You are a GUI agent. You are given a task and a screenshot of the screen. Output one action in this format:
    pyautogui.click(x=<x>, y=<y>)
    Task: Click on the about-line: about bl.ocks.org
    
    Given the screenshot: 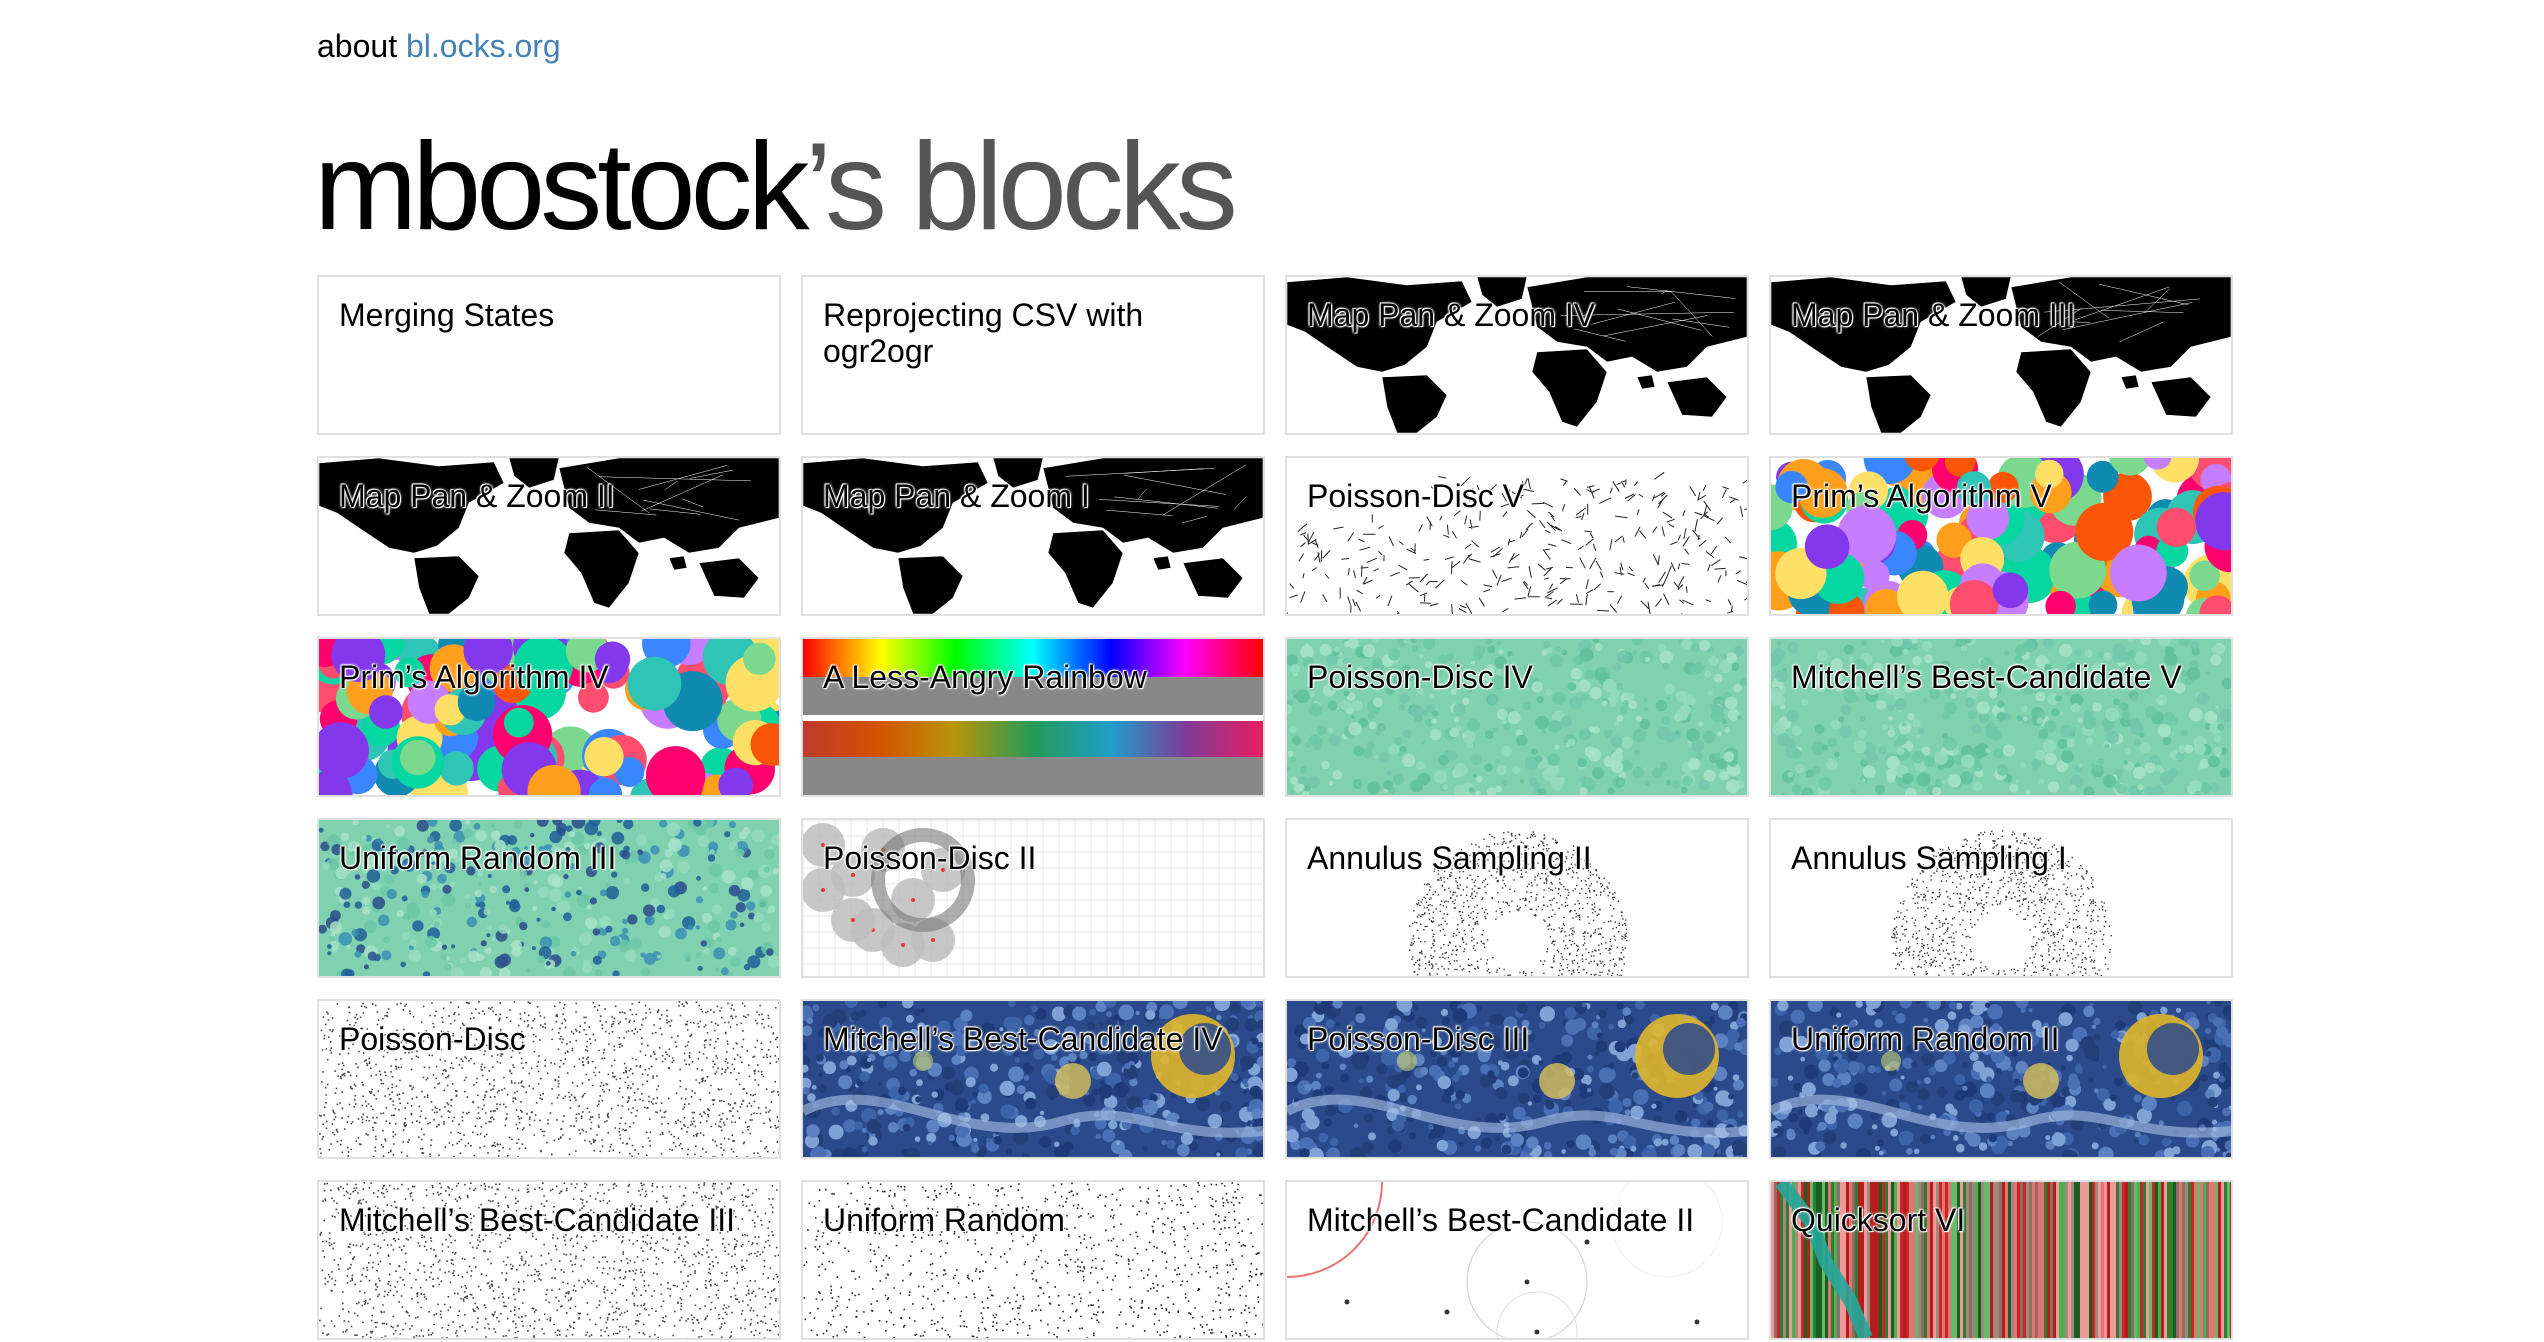 What is the action you would take?
    pyautogui.click(x=439, y=46)
    